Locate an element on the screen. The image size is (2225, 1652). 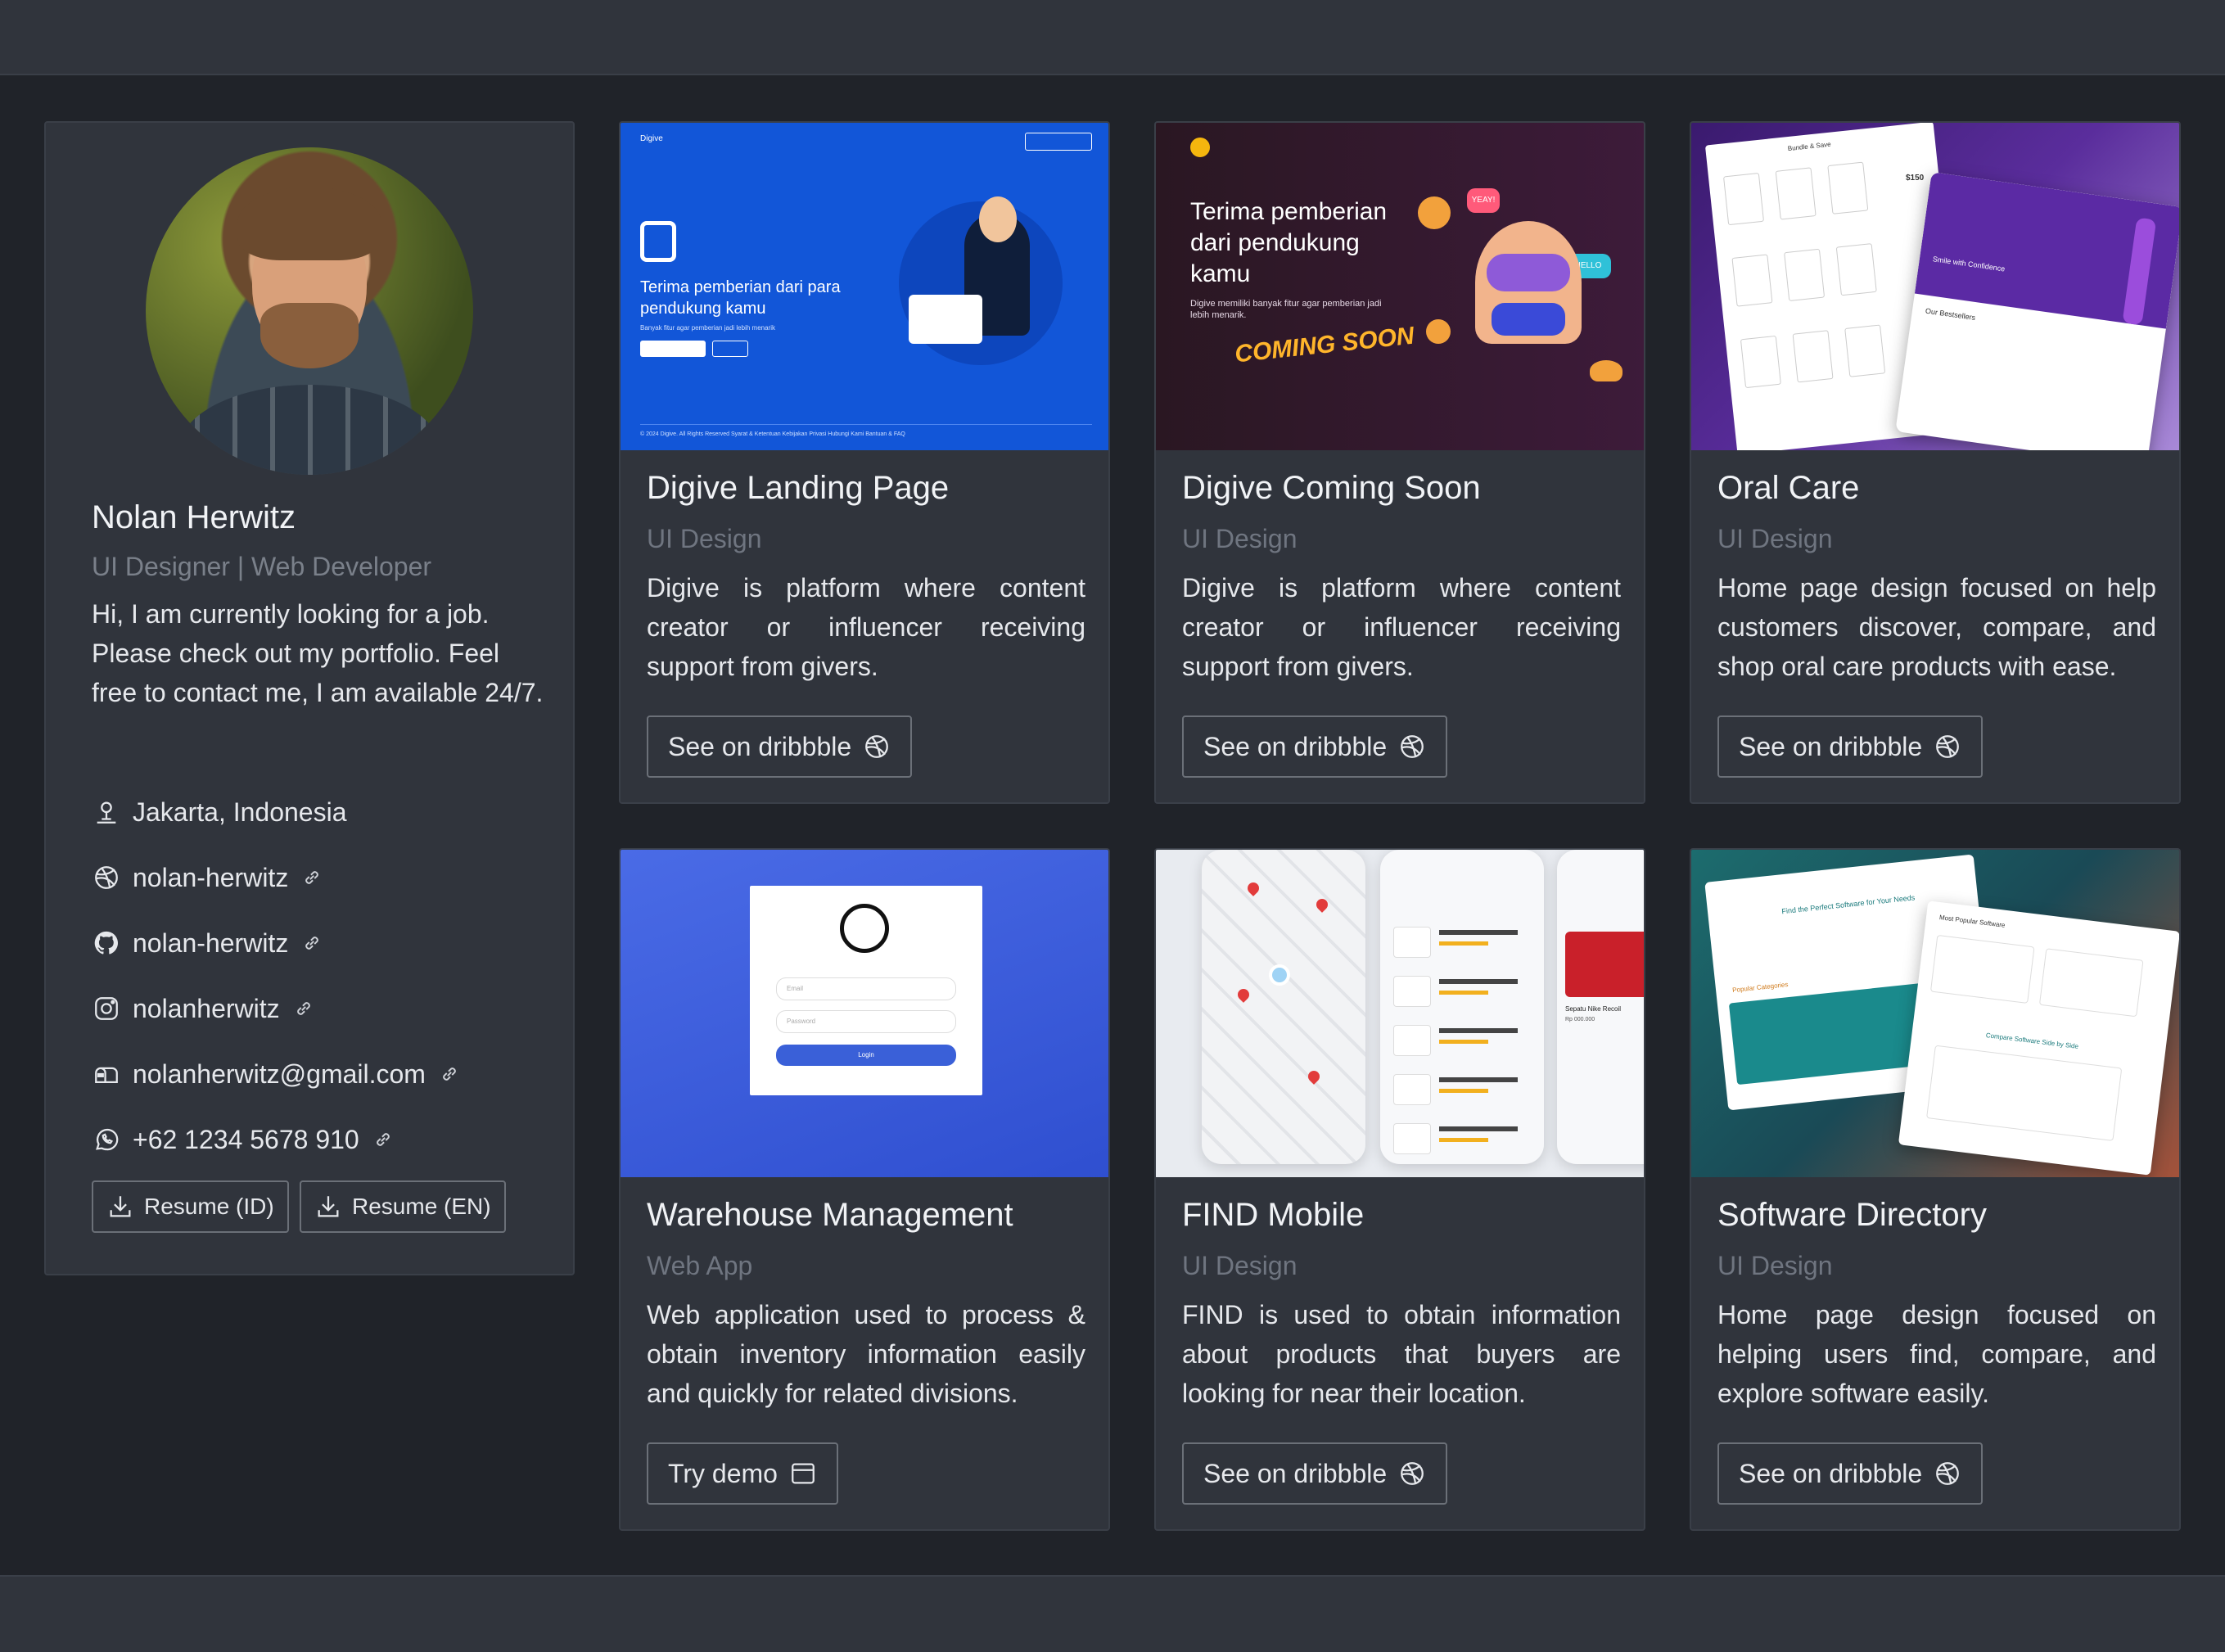
mailbox-icon is located at coordinates (106, 1074).